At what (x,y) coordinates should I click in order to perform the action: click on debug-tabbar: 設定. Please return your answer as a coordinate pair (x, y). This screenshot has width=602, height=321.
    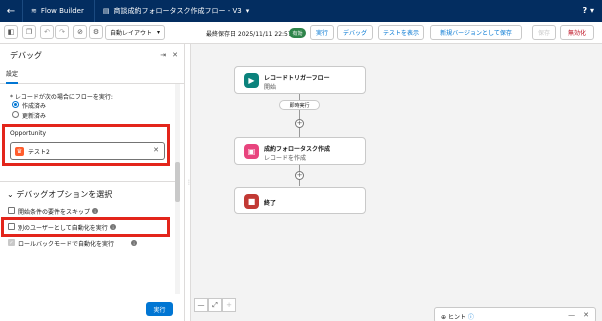
    Looking at the image, I should click on (92, 75).